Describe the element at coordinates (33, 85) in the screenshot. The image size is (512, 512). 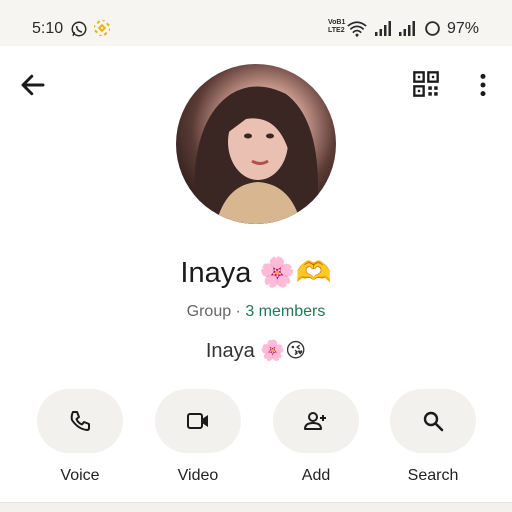
I see `back-arrow-icon` at that location.